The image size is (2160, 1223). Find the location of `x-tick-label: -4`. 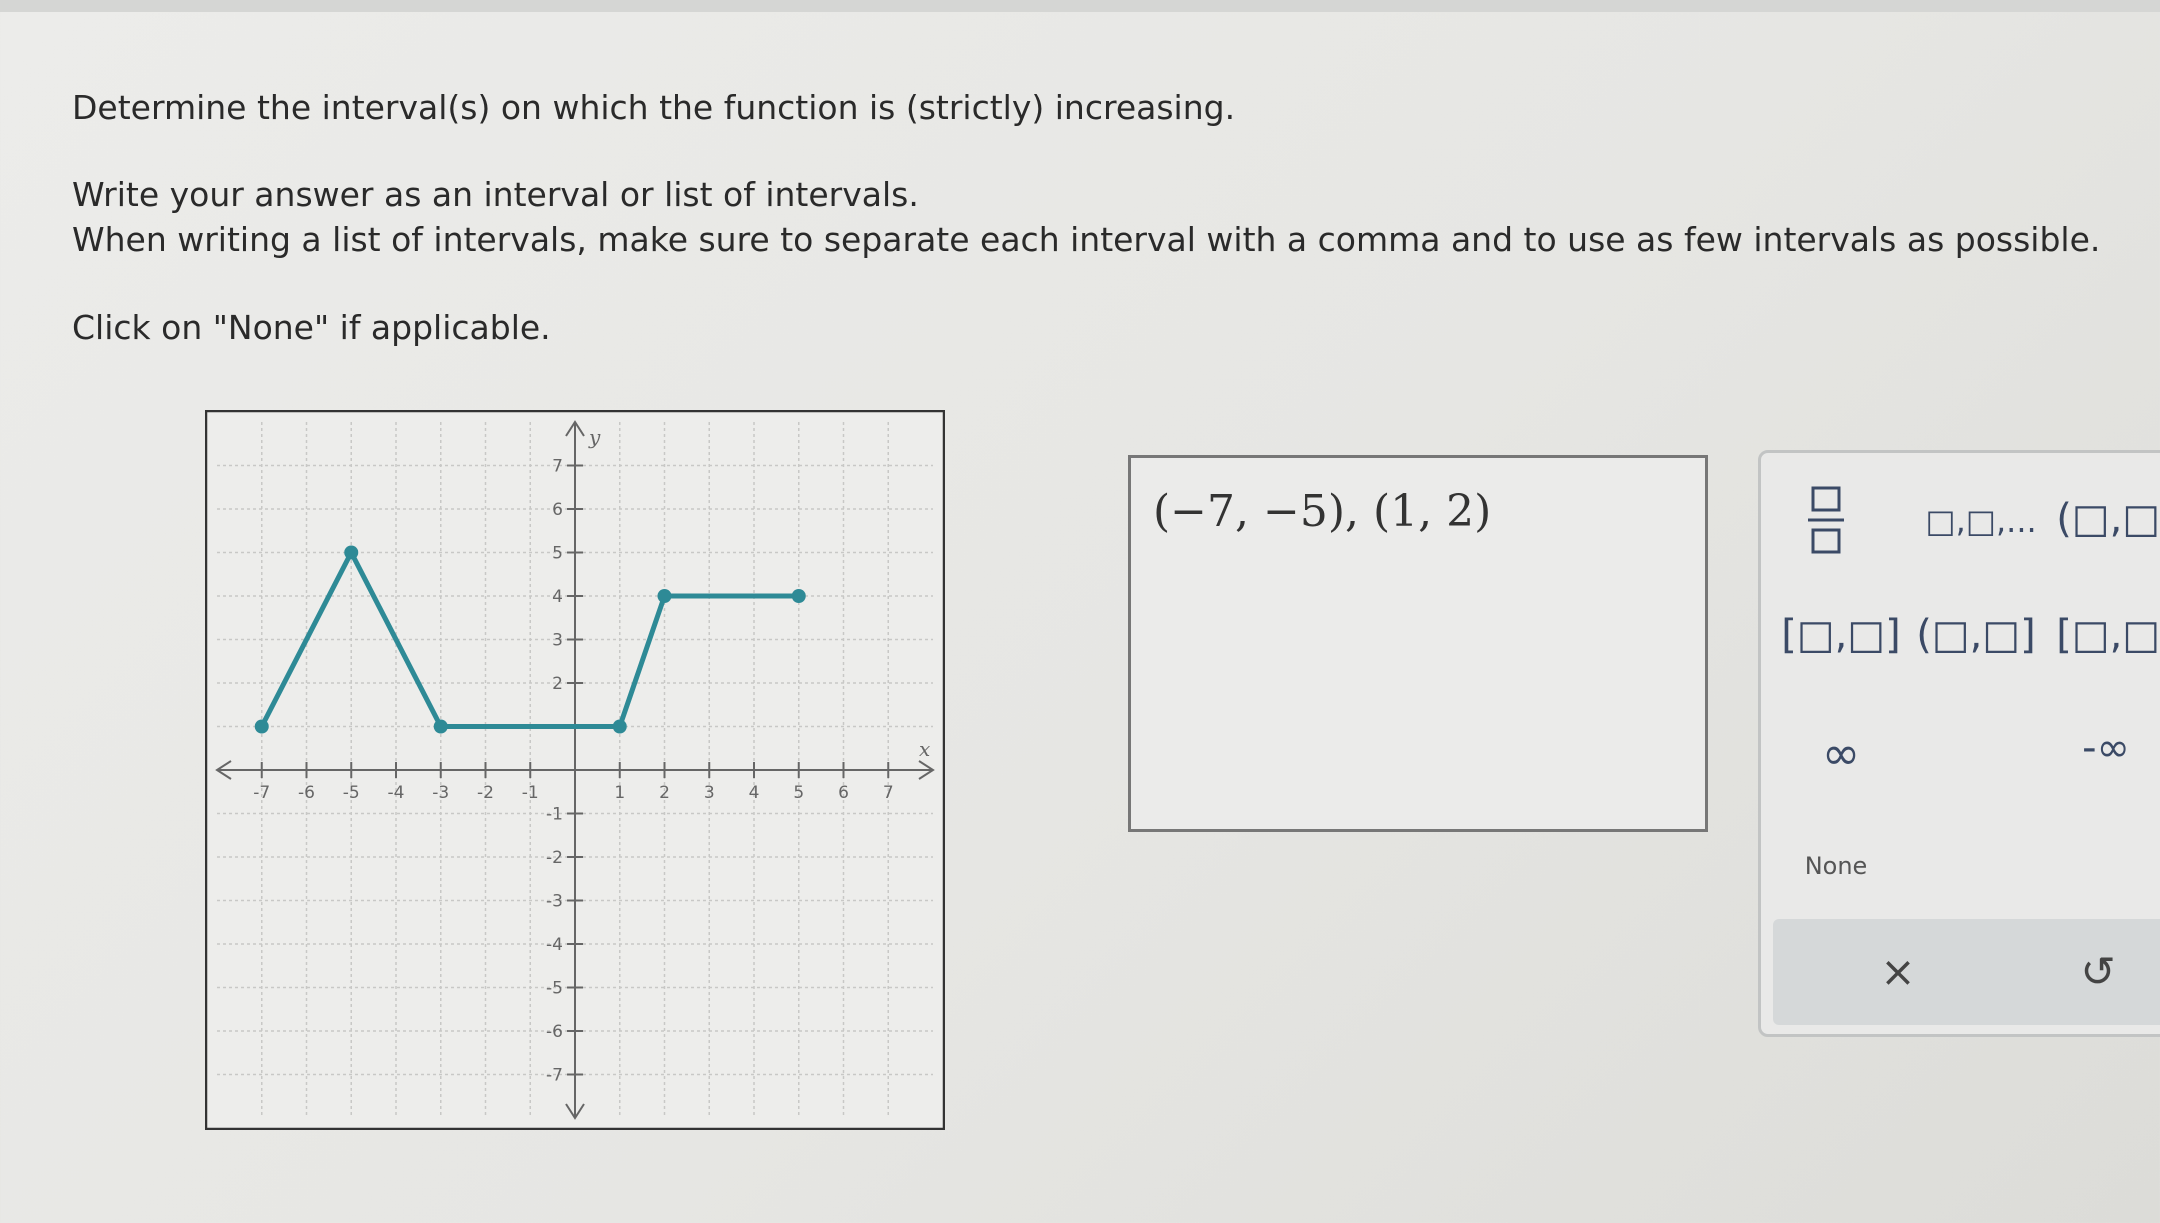

x-tick-label: -4 is located at coordinates (396, 793).